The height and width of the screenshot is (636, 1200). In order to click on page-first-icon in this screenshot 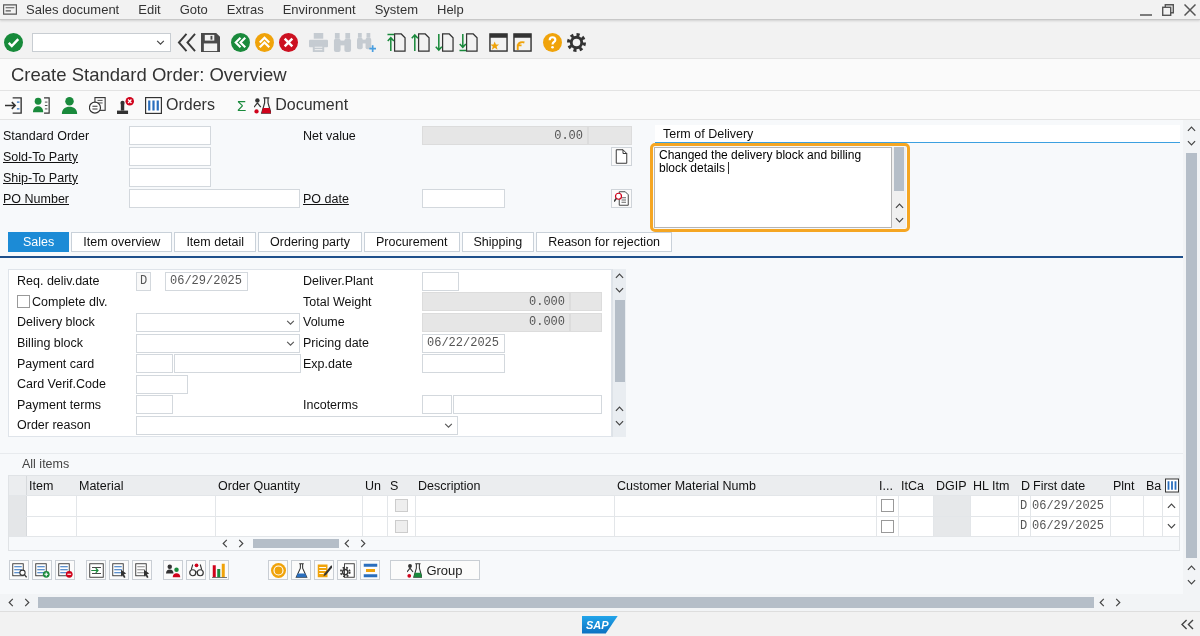, I will do `click(396, 42)`.